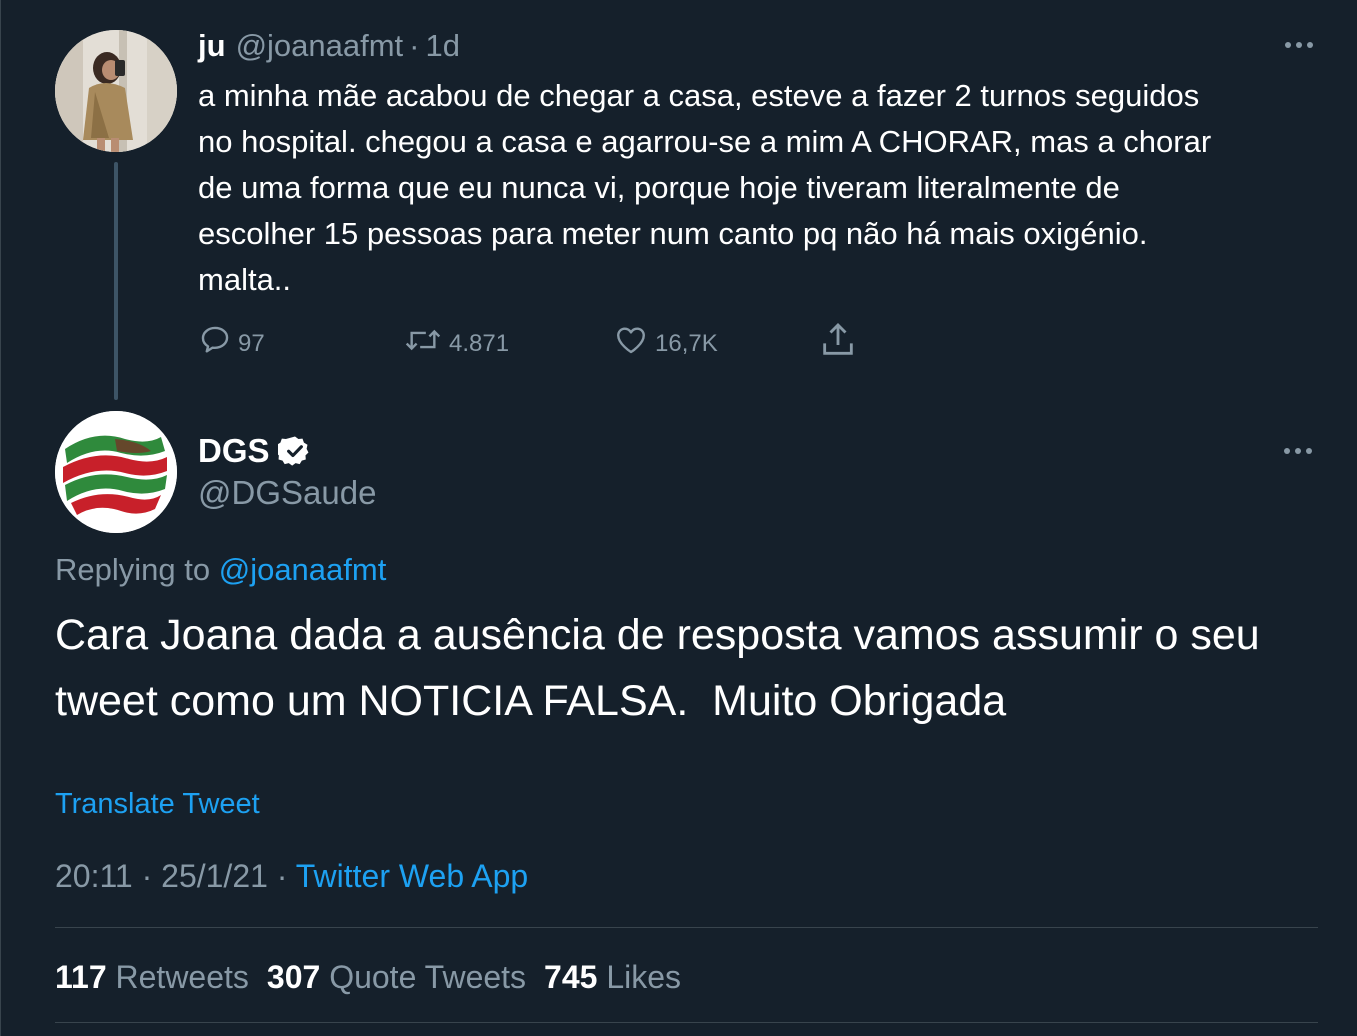 The height and width of the screenshot is (1036, 1357). I want to click on tweet-time: 20:11, so click(94, 876).